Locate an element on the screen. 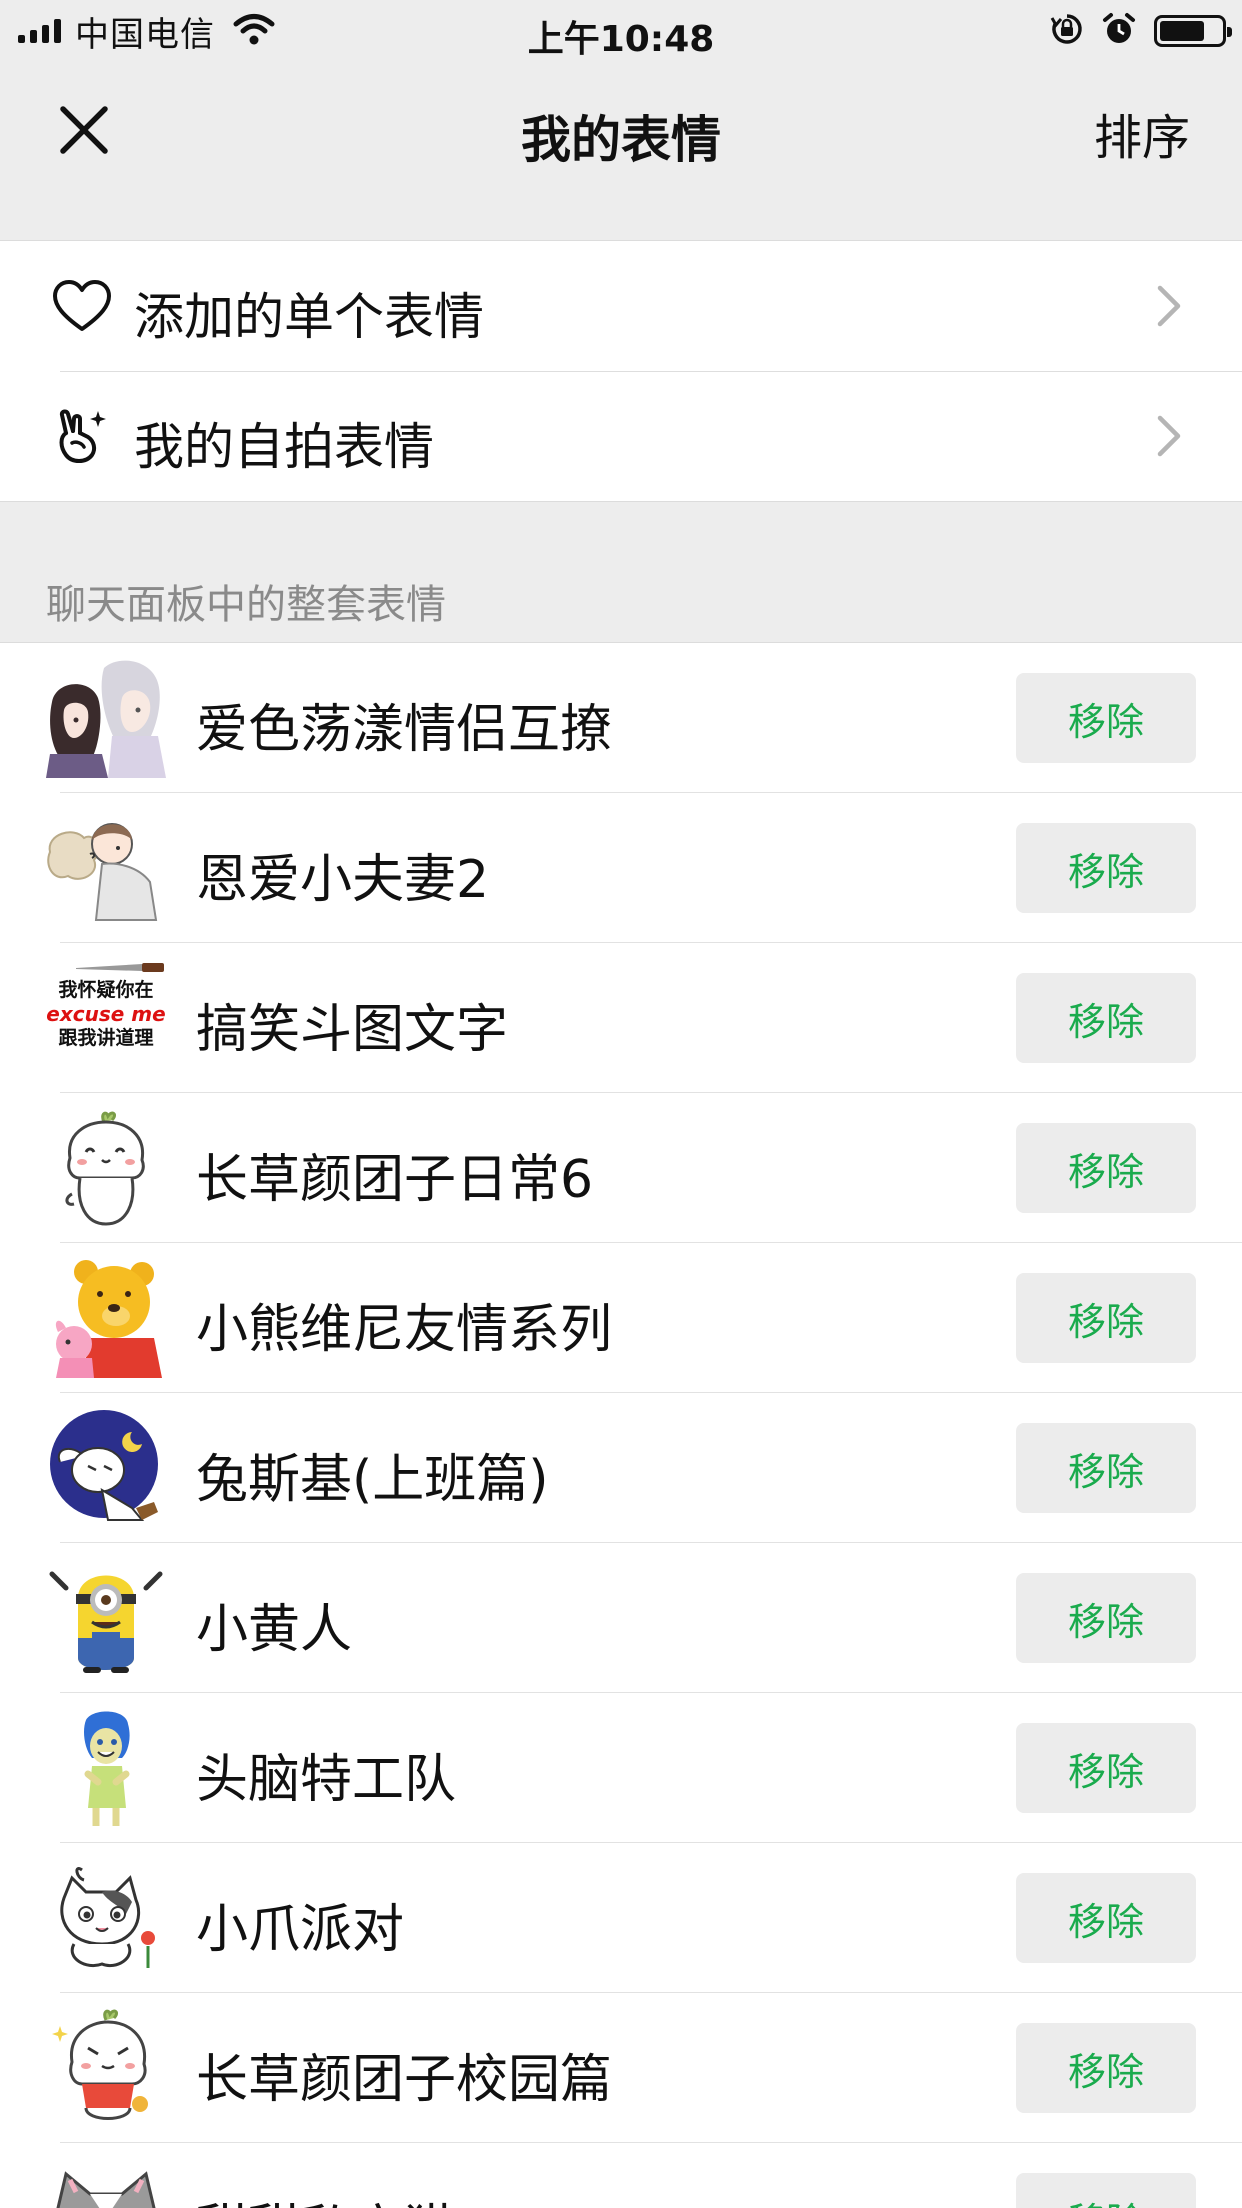 This screenshot has width=1242, height=2208. nav-bar: 我的表情 排序 is located at coordinates (621, 127).